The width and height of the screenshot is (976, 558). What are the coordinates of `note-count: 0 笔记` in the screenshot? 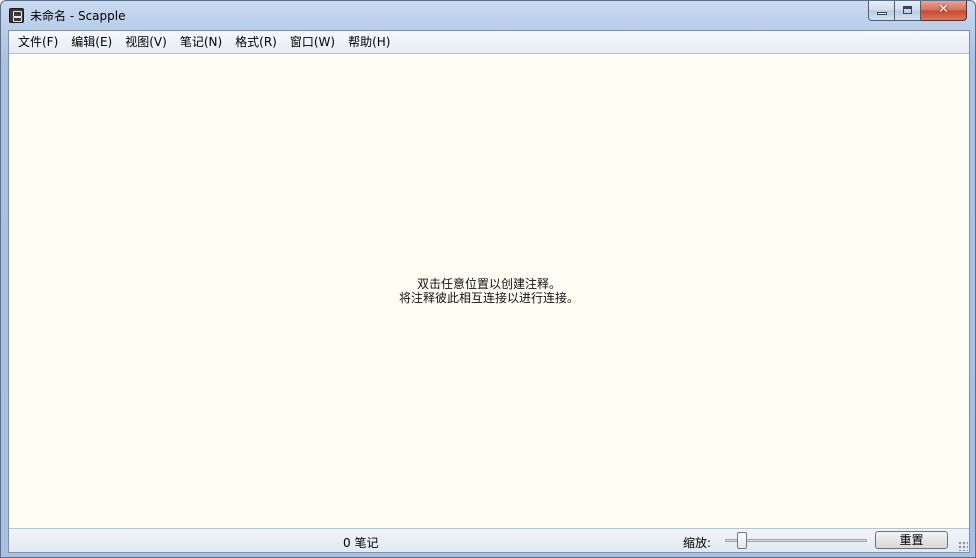 It's located at (361, 543).